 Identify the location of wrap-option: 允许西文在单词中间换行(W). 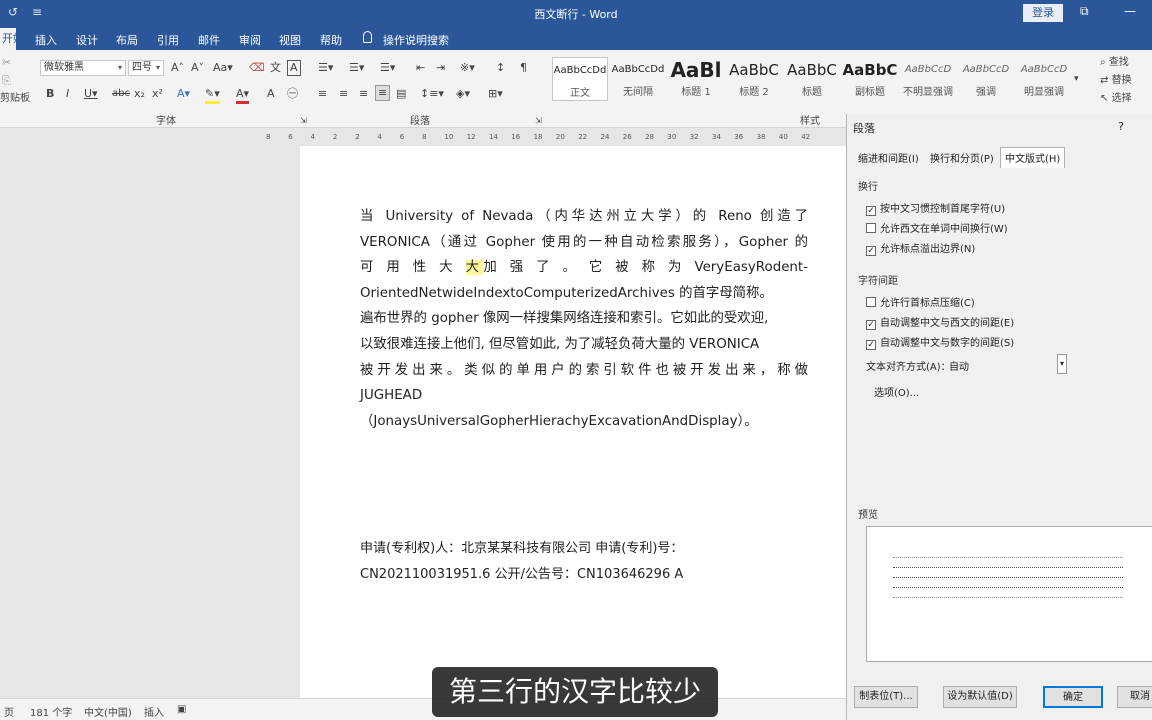
(937, 227).